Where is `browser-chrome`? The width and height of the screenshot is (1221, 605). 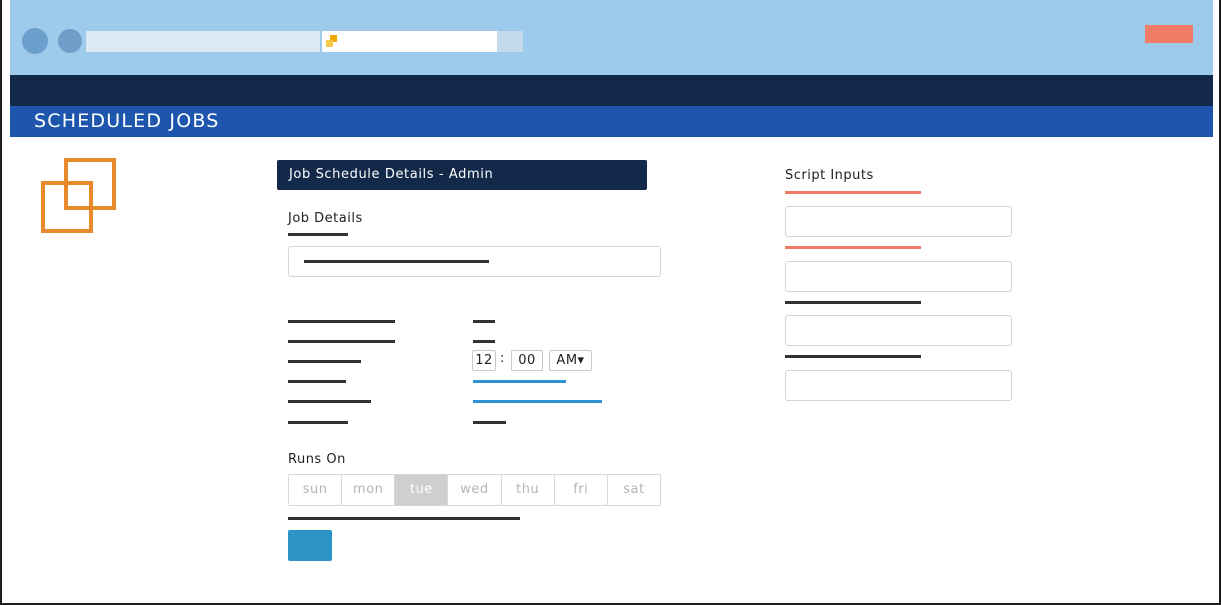 browser-chrome is located at coordinates (611, 37).